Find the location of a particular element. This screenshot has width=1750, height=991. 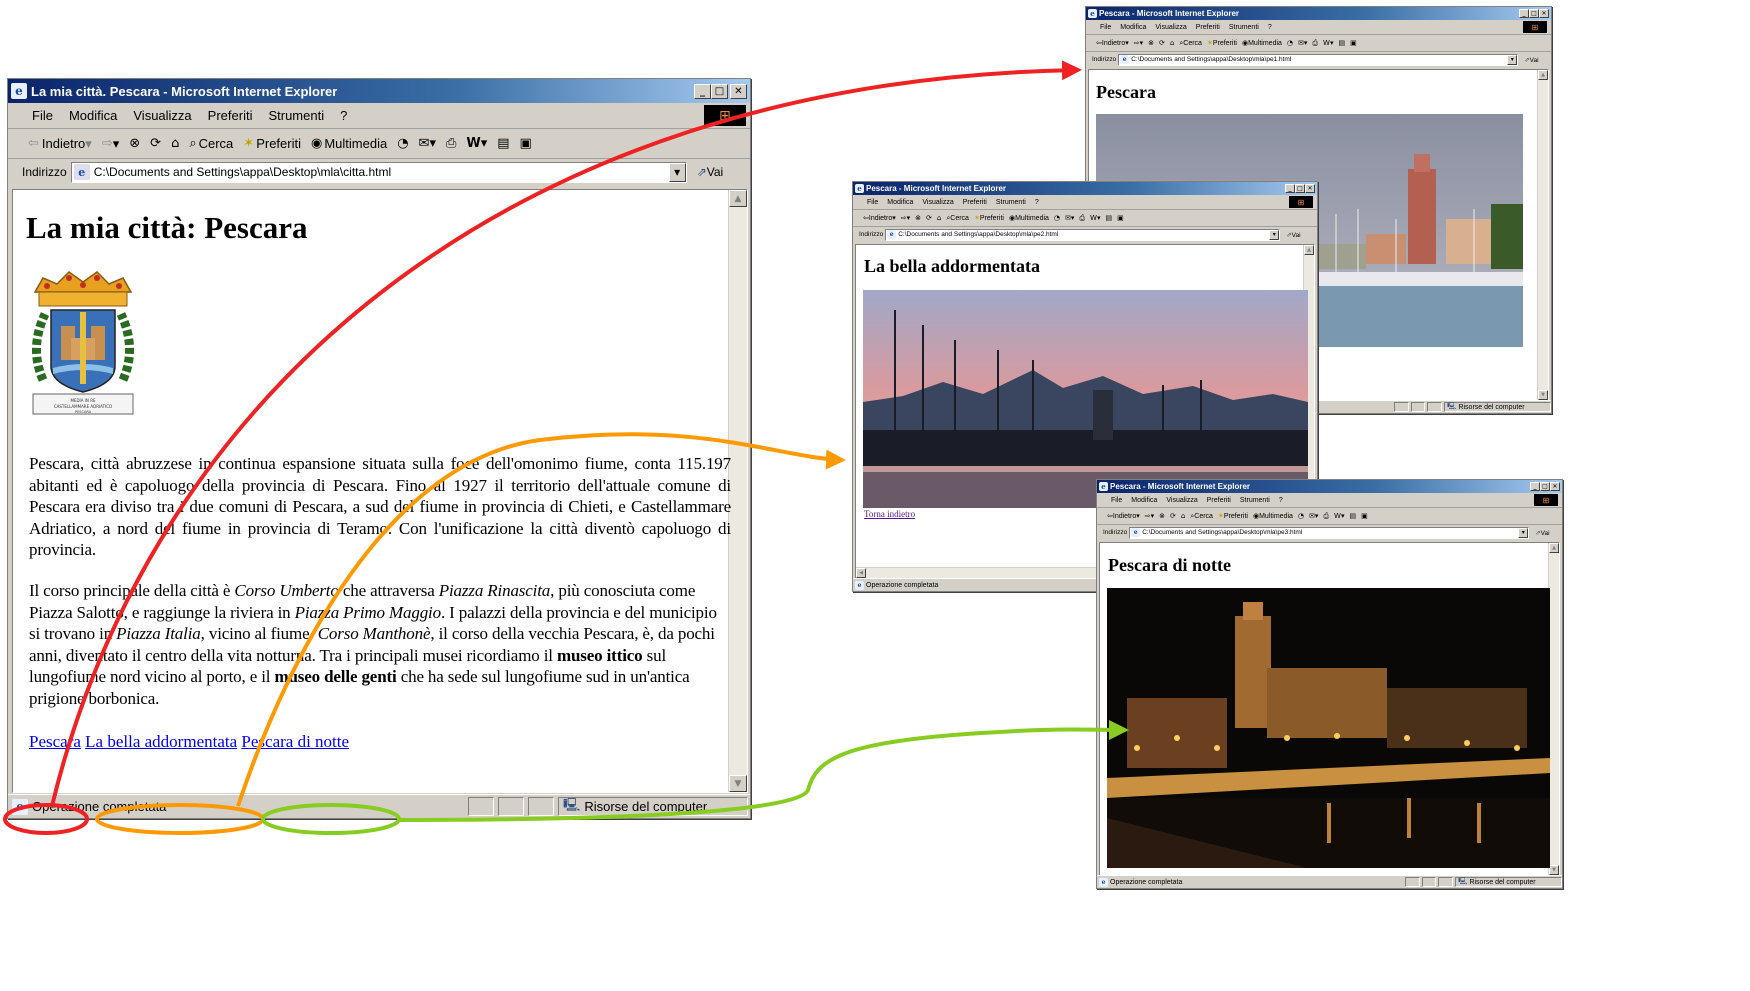

link-pescara-di-notte: Pescara di notte is located at coordinates (295, 741).